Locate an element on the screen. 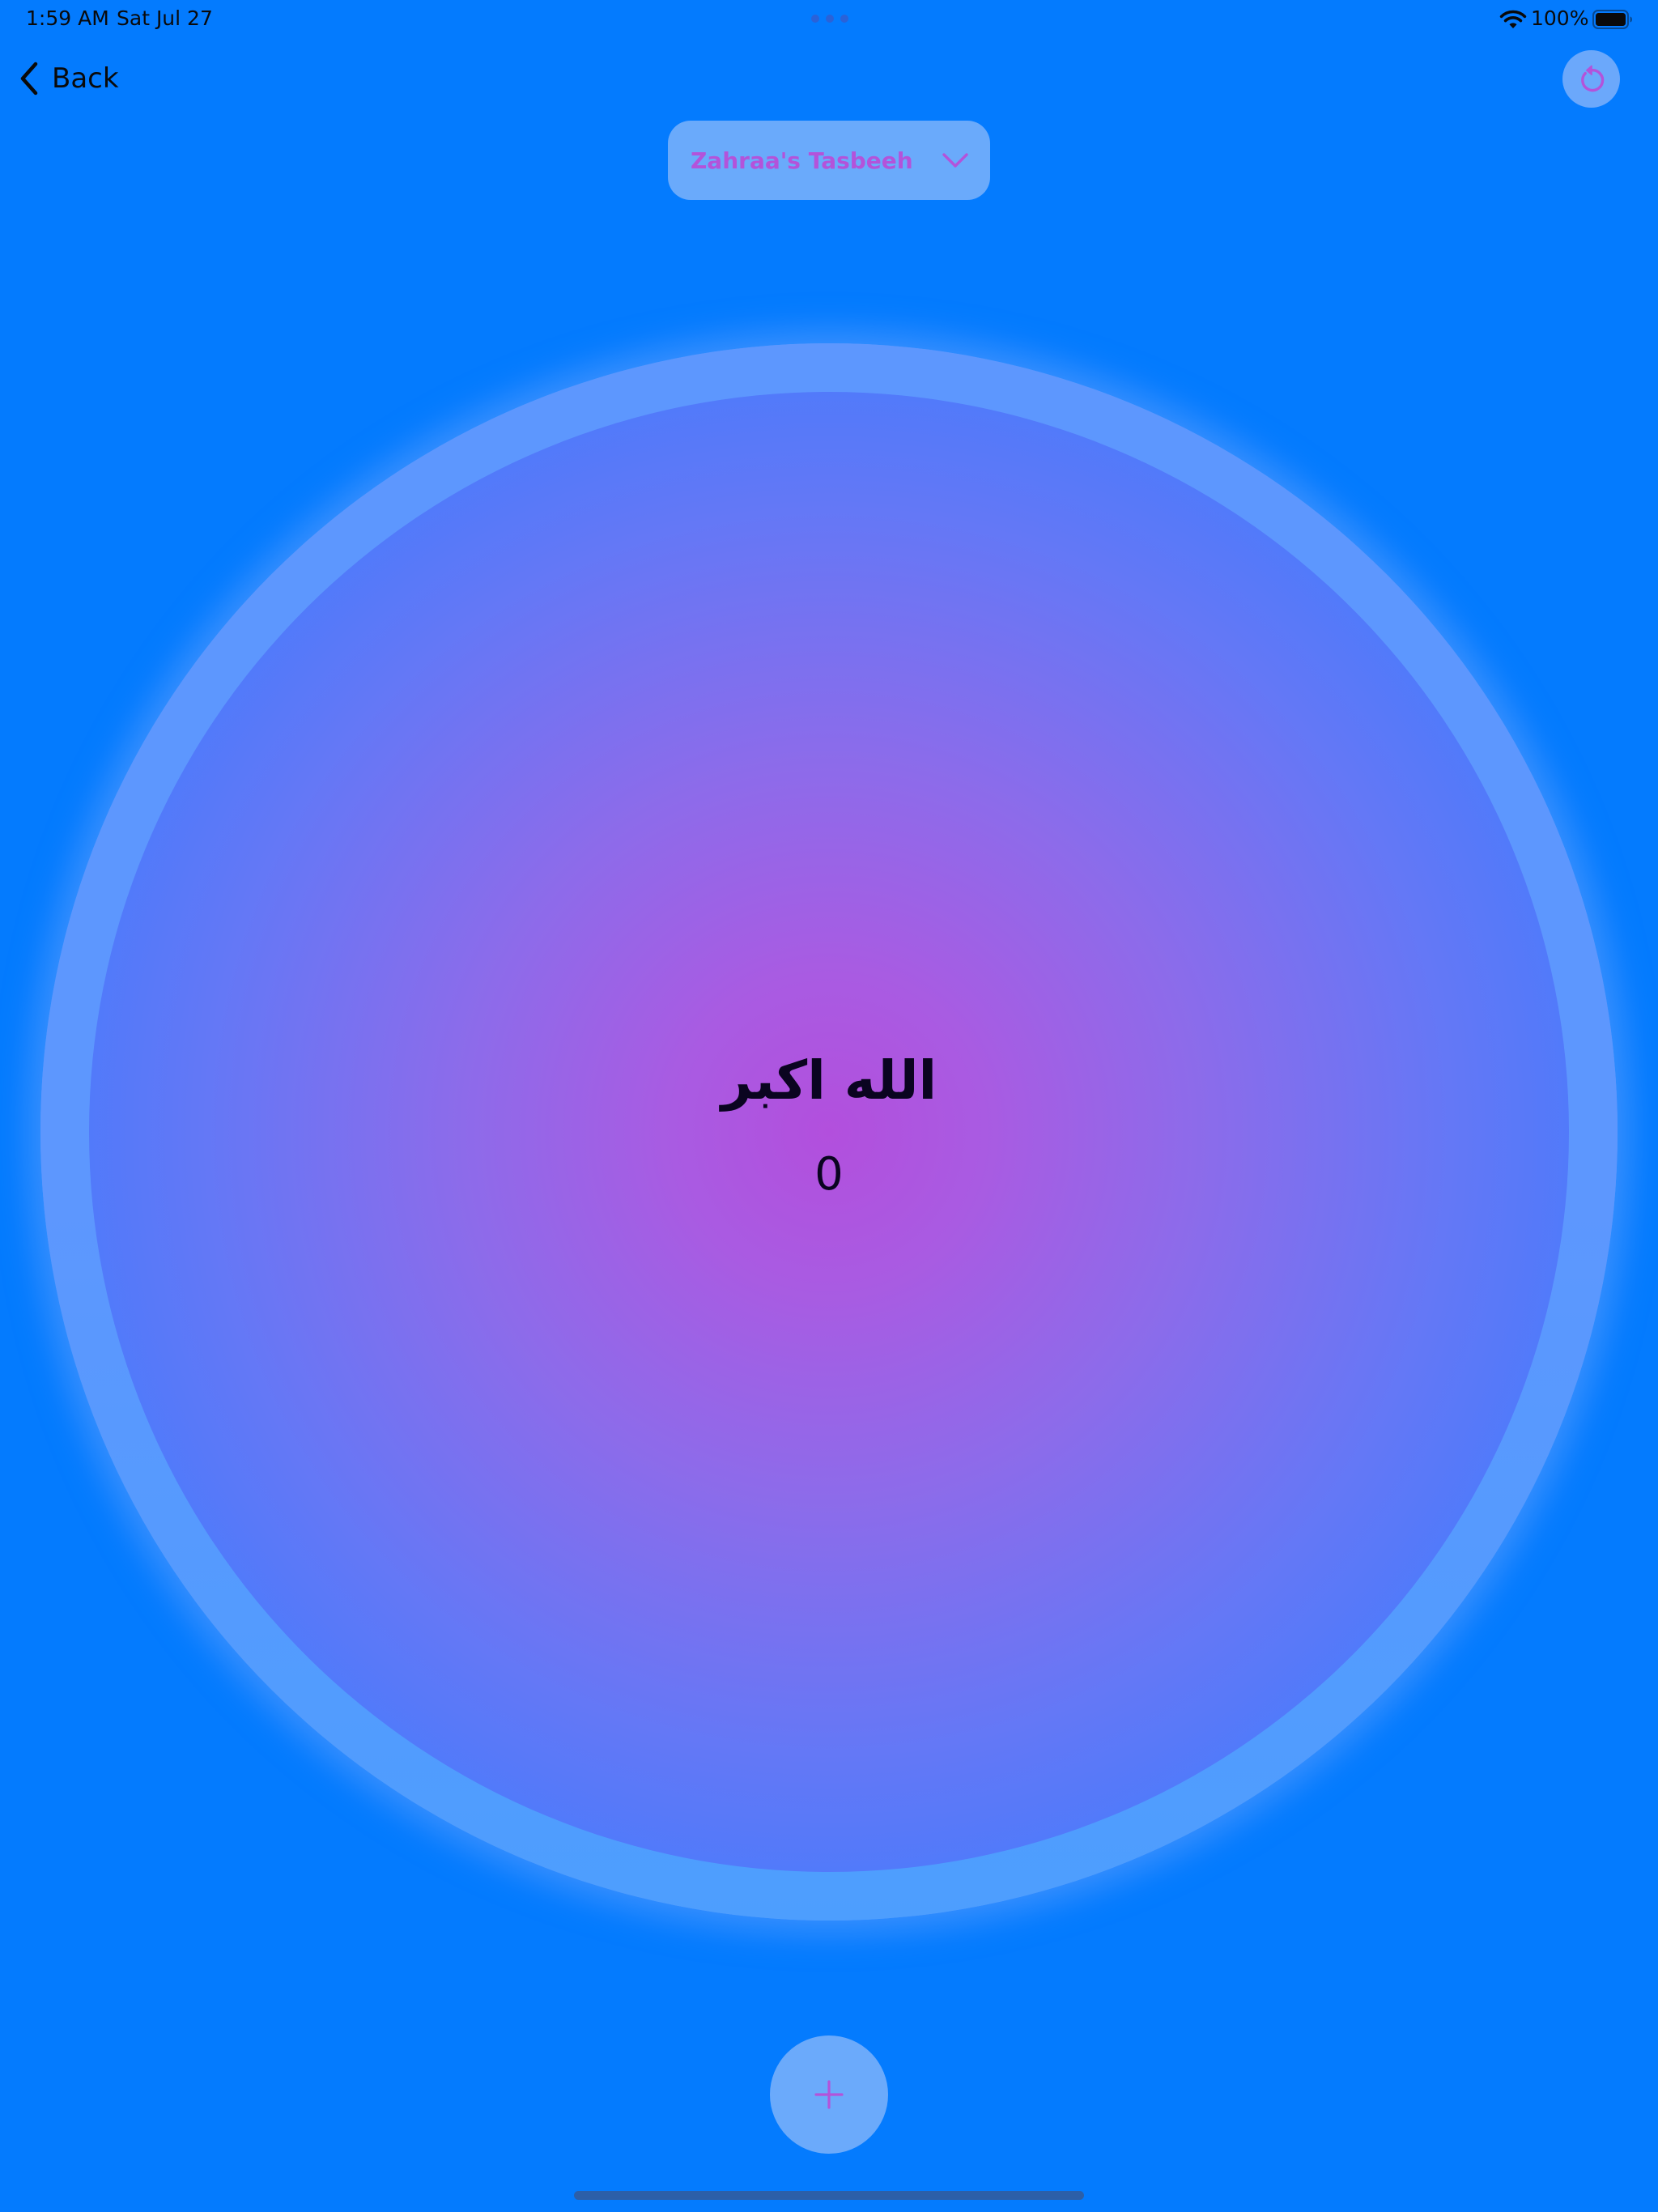 The height and width of the screenshot is (2212, 1658). back-button: Back is located at coordinates (68, 78).